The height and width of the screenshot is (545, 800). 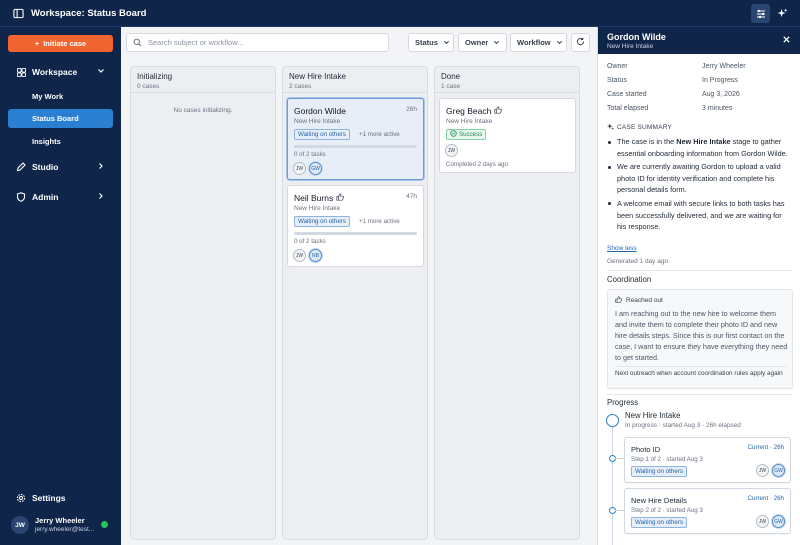 I want to click on sidebar-item-insights: Insights, so click(x=60, y=141).